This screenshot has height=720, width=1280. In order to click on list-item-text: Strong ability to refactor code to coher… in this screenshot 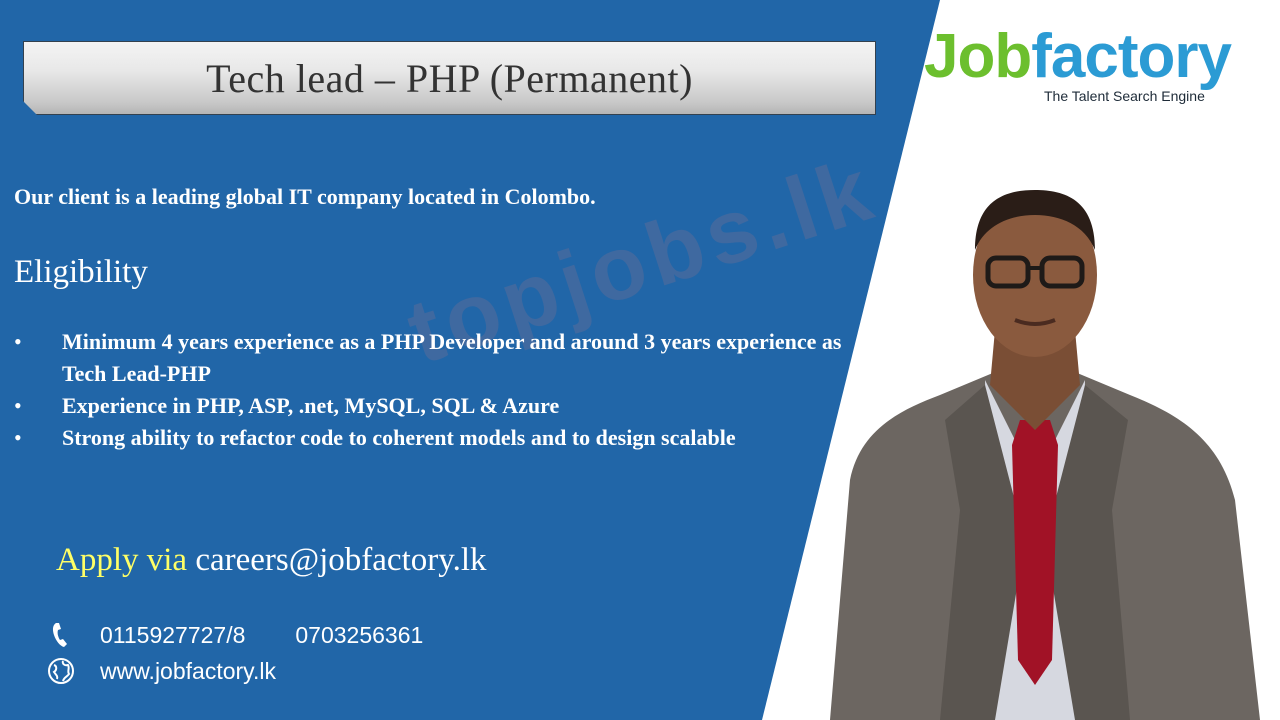, I will do `click(399, 437)`.